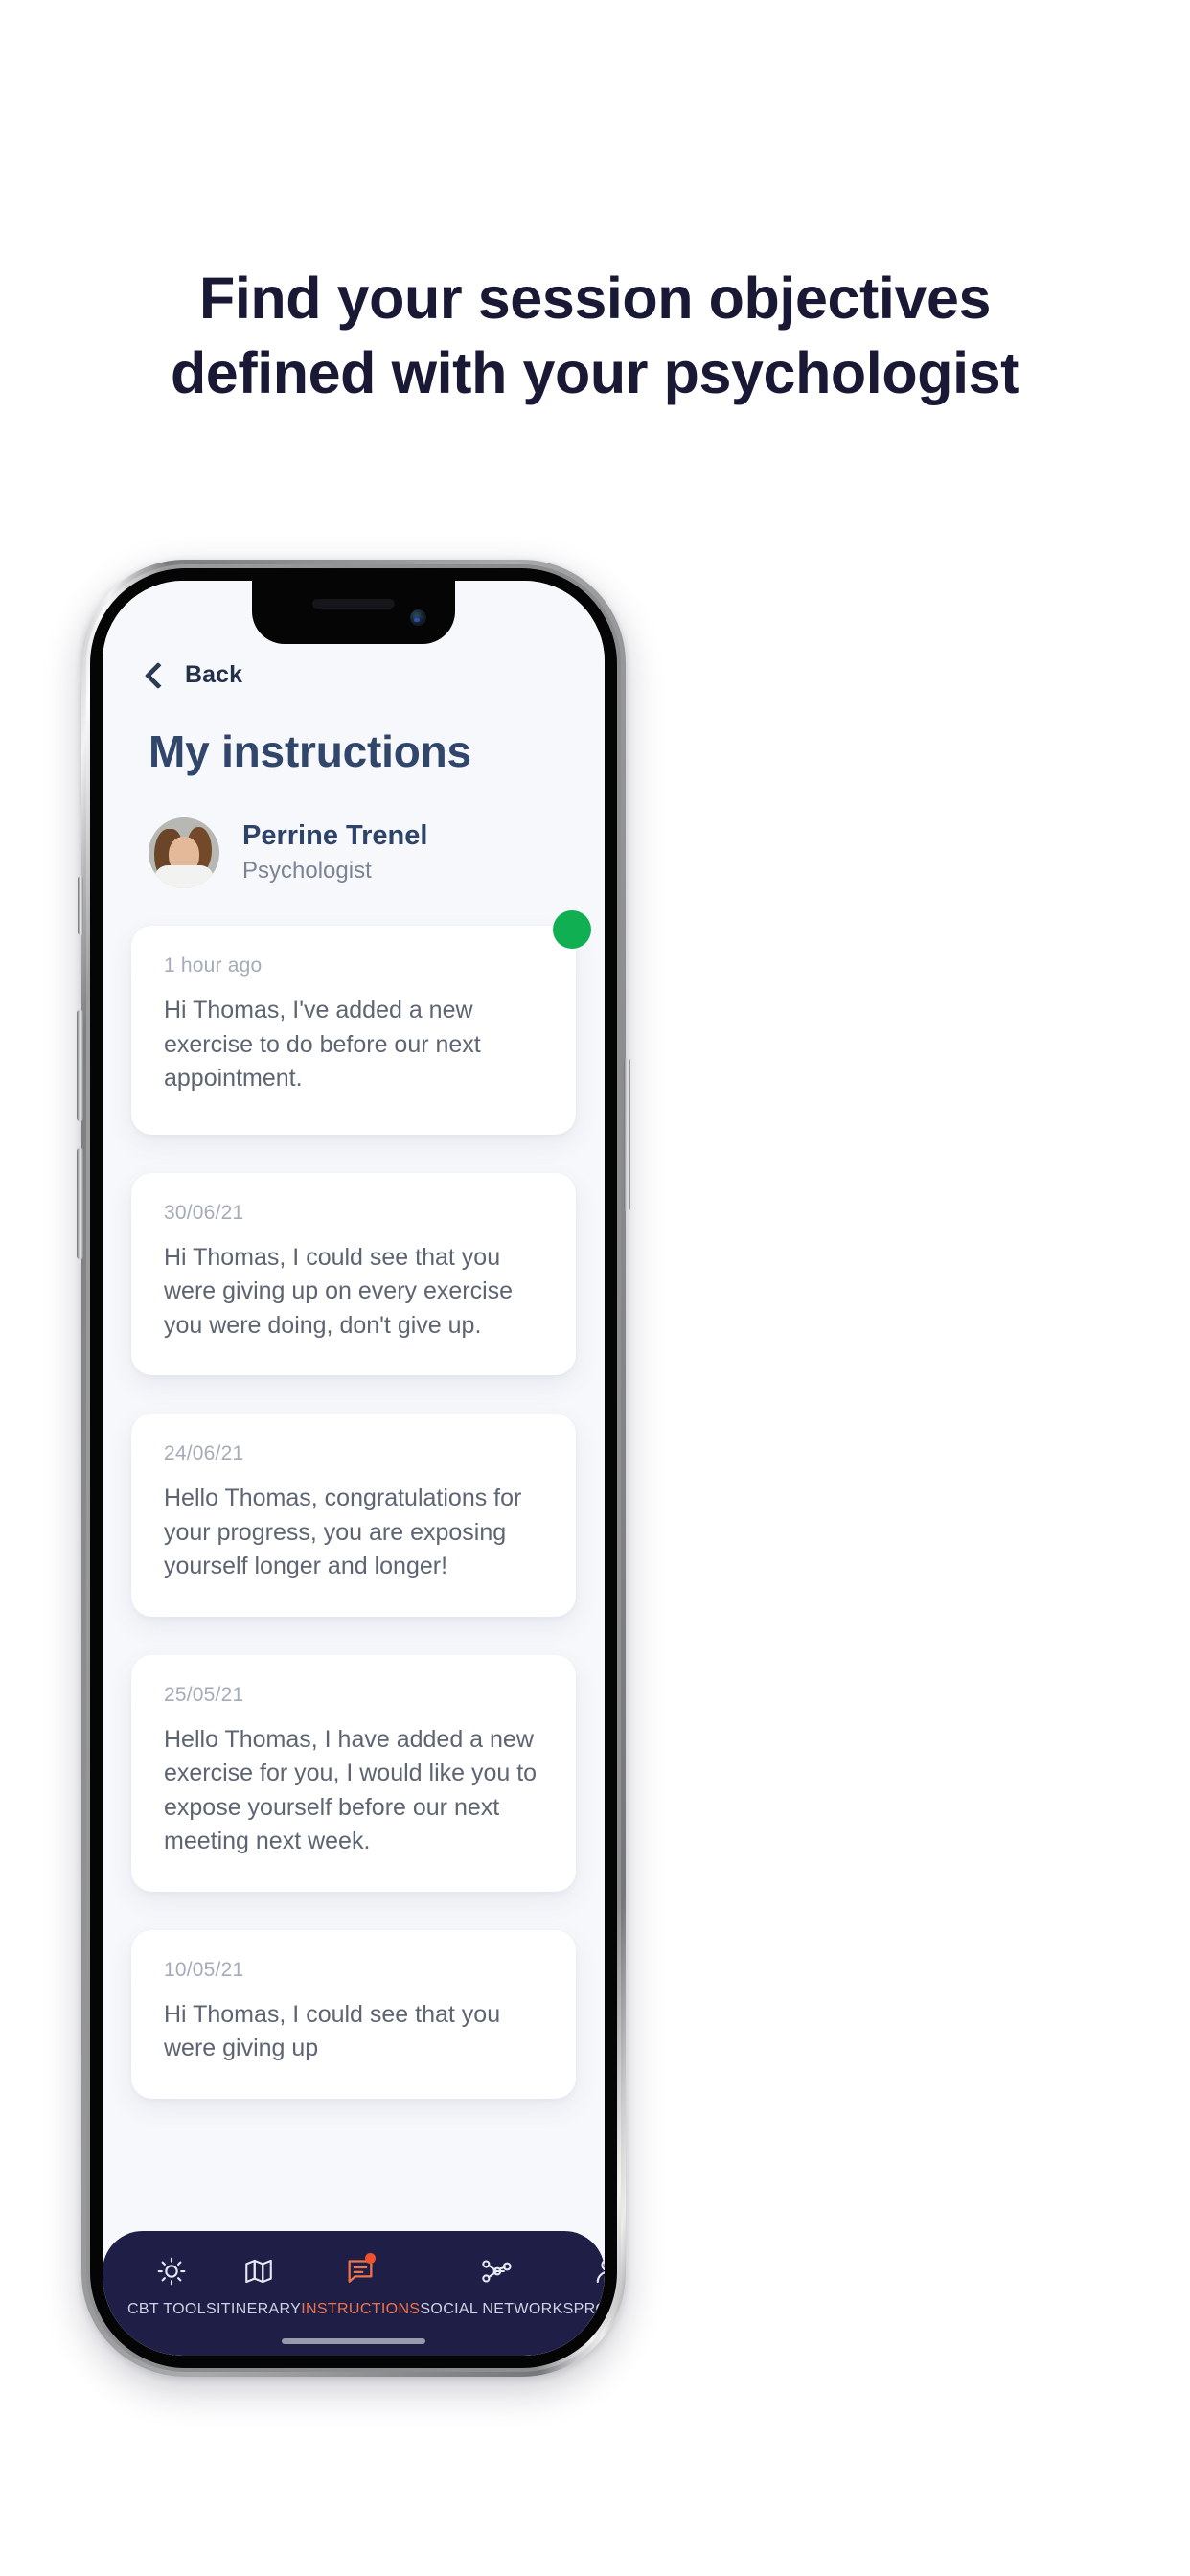 The width and height of the screenshot is (1190, 2576). I want to click on network-nodes-icon, so click(498, 2271).